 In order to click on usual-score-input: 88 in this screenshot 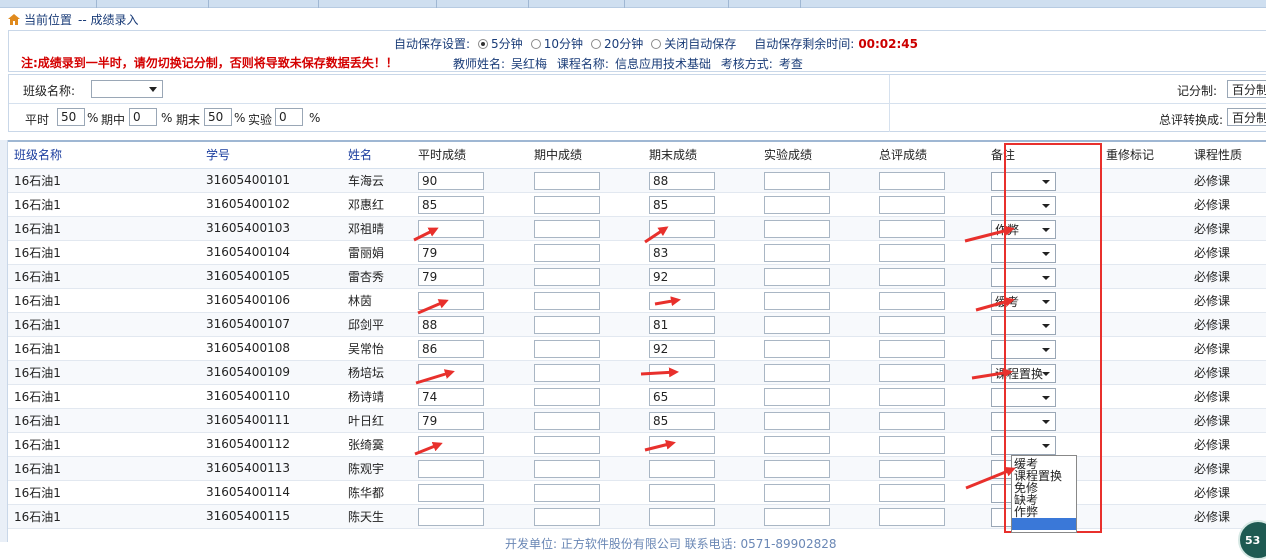, I will do `click(451, 325)`.